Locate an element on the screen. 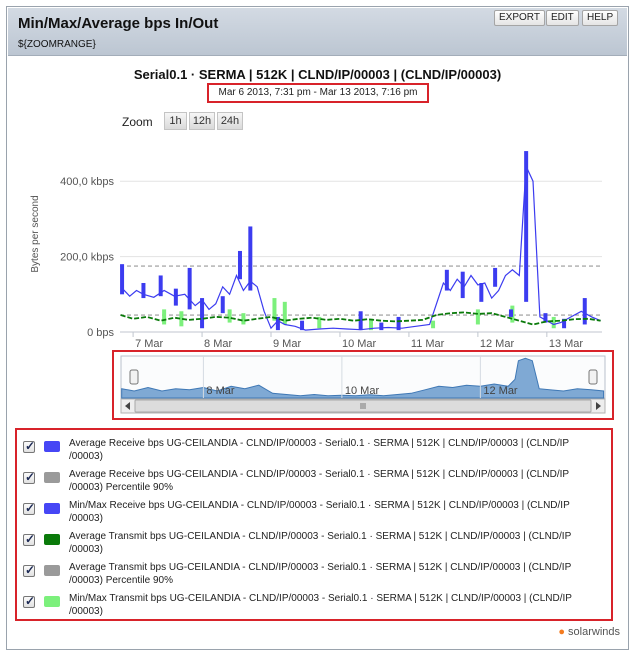  x-tick-label: 11 Mar is located at coordinates (428, 344).